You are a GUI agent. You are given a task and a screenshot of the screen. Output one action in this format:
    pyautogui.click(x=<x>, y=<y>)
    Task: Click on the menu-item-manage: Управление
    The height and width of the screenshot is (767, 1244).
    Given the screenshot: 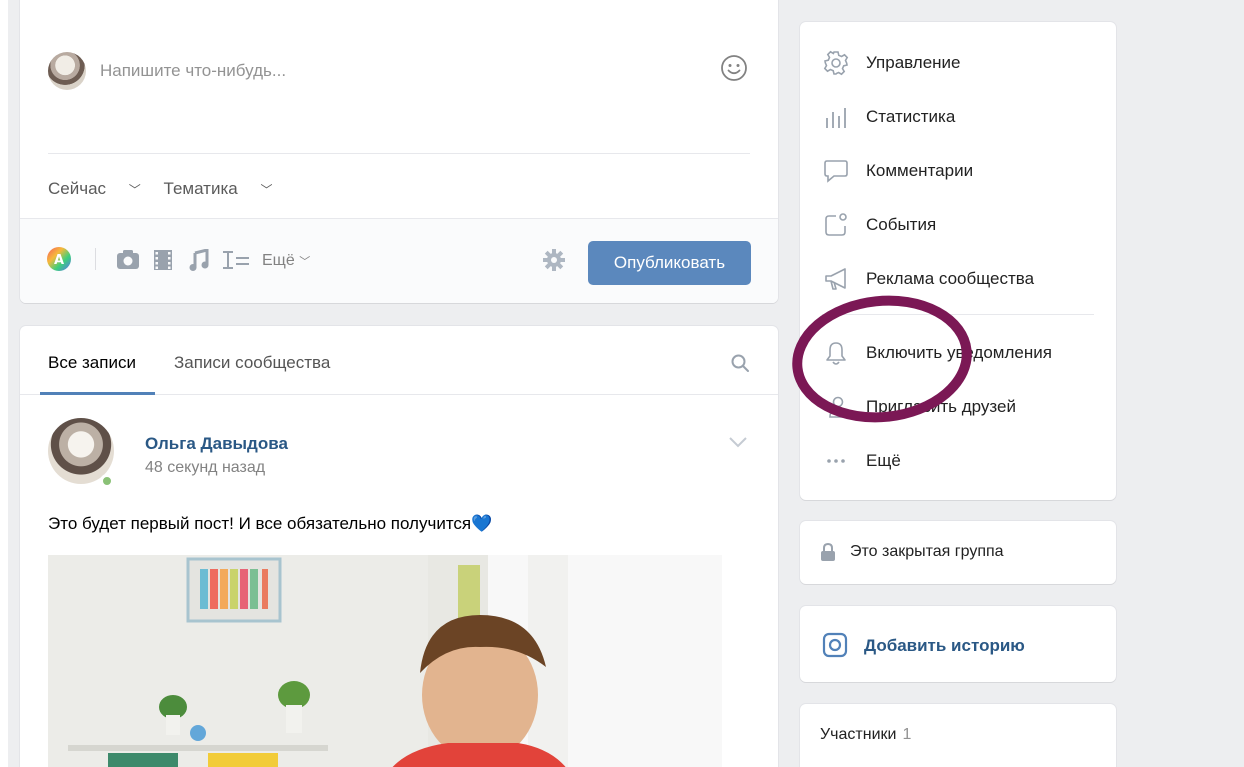 What is the action you would take?
    pyautogui.click(x=891, y=63)
    